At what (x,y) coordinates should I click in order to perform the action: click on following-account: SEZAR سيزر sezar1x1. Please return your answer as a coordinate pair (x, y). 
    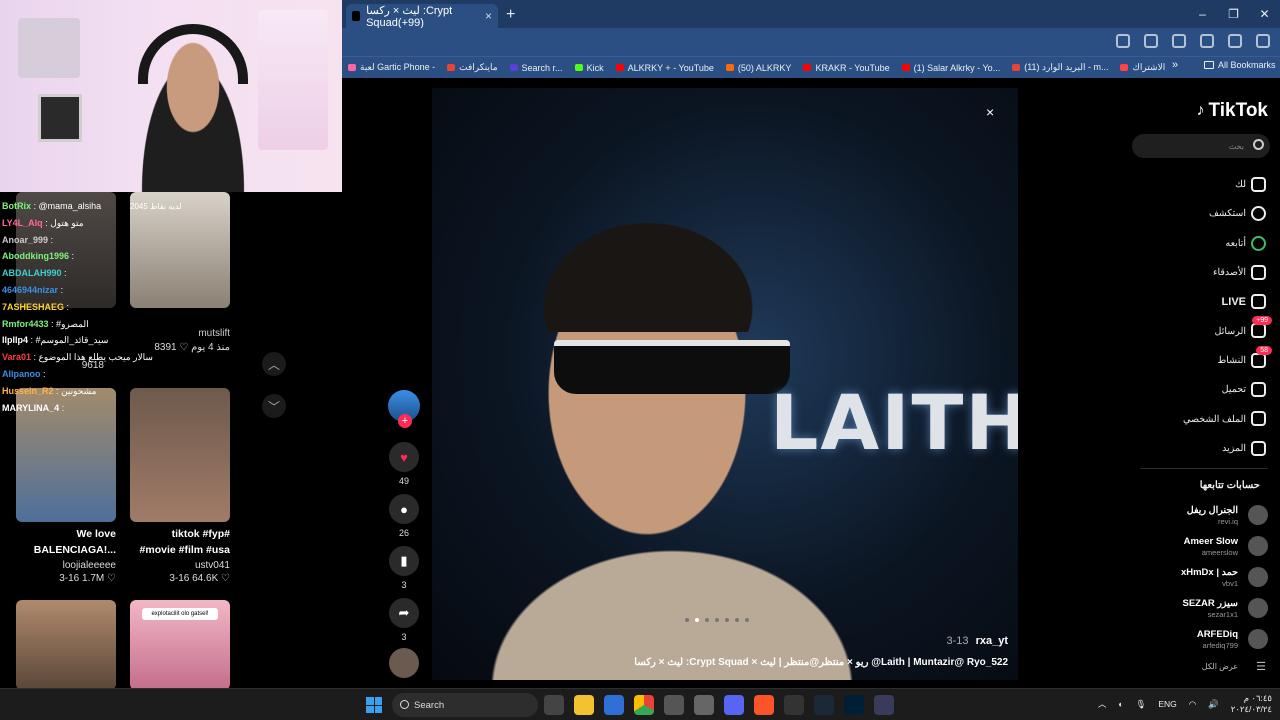
    Looking at the image, I should click on (1190, 610).